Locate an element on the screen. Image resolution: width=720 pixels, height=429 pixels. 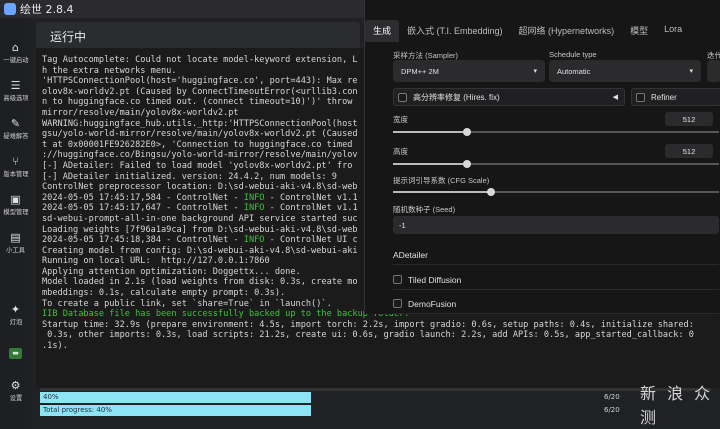
schedule-type-value: Automatic is located at coordinates (574, 71).